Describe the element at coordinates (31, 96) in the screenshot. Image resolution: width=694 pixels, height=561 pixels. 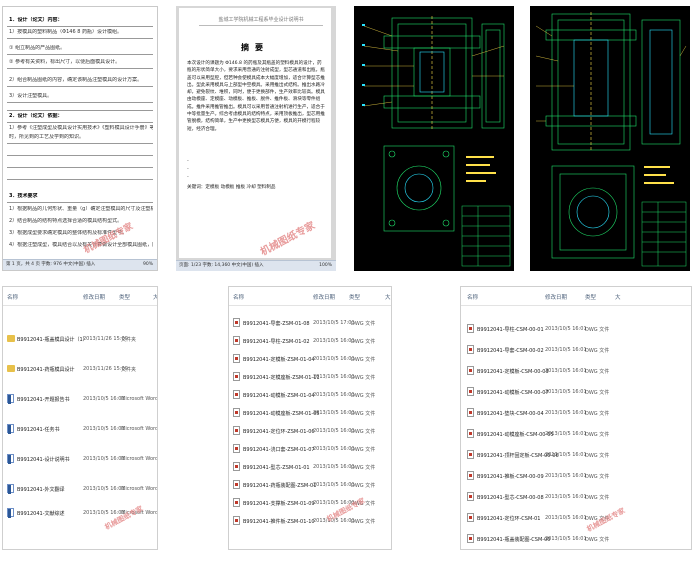
I see `doc-line: 3）设计注塑模具。` at that location.